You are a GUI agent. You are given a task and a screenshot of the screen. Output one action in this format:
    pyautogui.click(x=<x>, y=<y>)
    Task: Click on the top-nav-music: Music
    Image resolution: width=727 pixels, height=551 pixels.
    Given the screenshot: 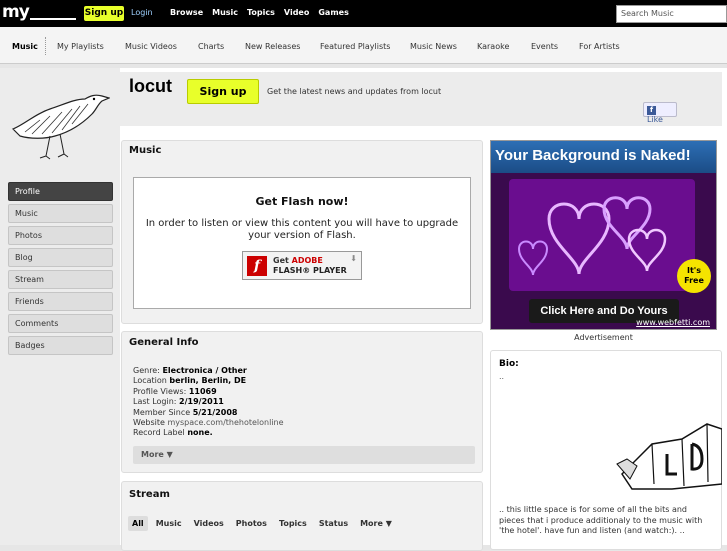 What is the action you would take?
    pyautogui.click(x=225, y=12)
    